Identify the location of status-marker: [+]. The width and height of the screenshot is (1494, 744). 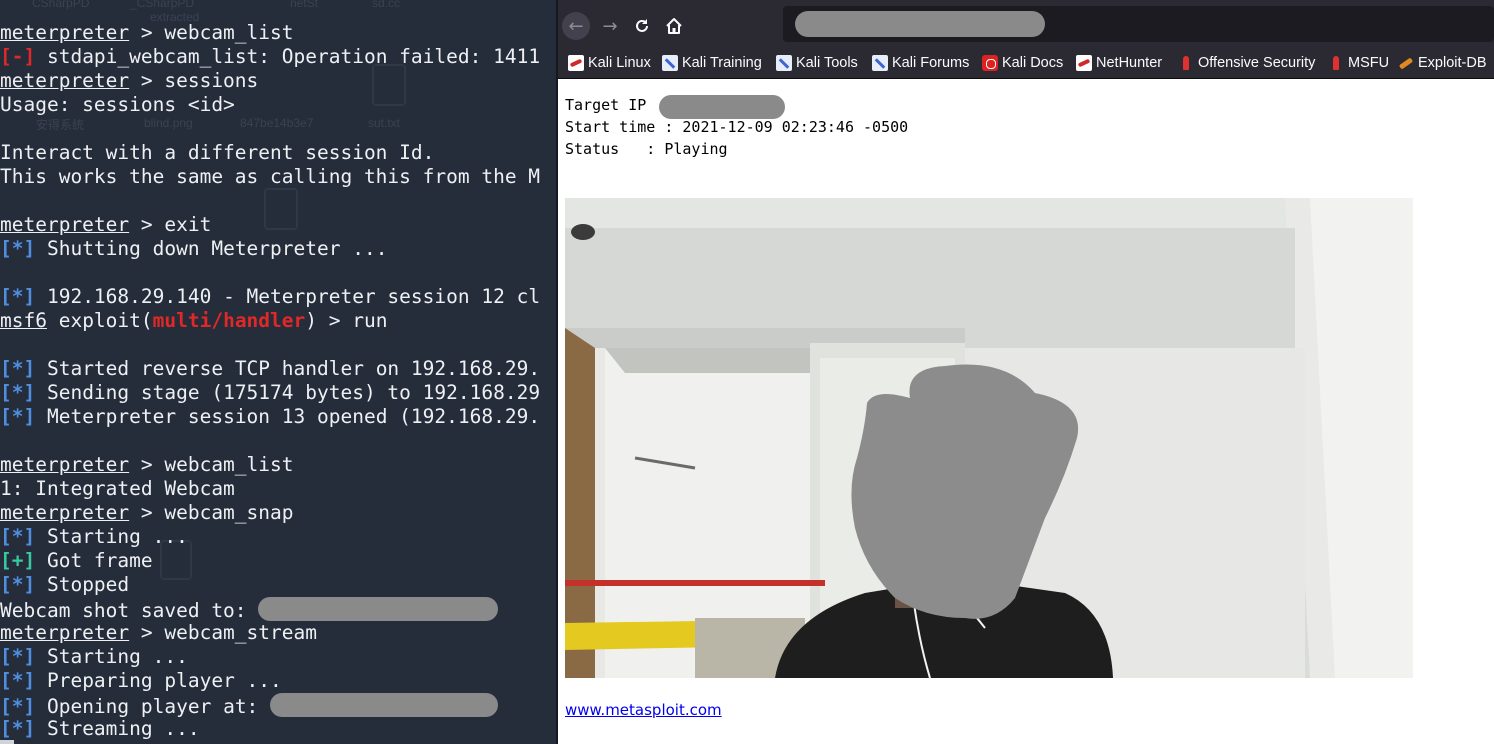
(18, 560).